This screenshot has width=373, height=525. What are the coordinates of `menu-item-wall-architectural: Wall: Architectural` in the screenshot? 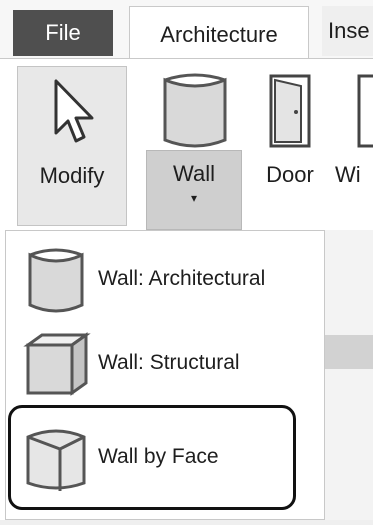 It's located at (165, 279).